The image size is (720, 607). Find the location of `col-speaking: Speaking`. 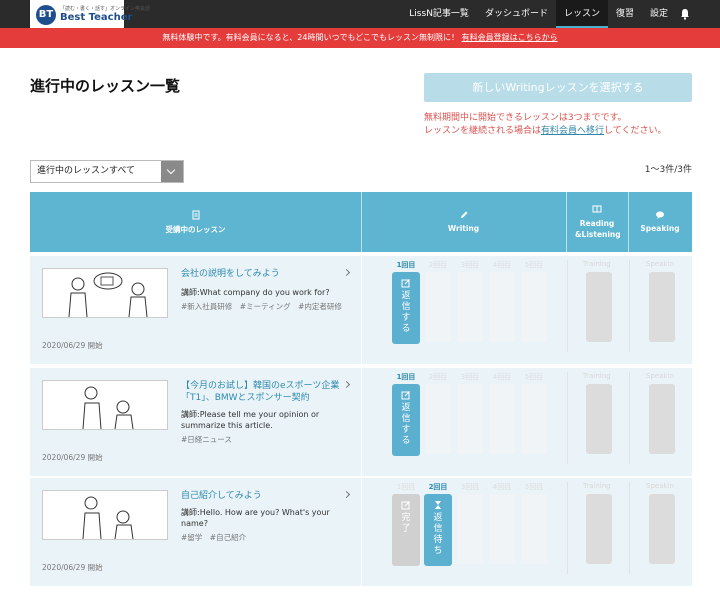

col-speaking: Speaking is located at coordinates (660, 222).